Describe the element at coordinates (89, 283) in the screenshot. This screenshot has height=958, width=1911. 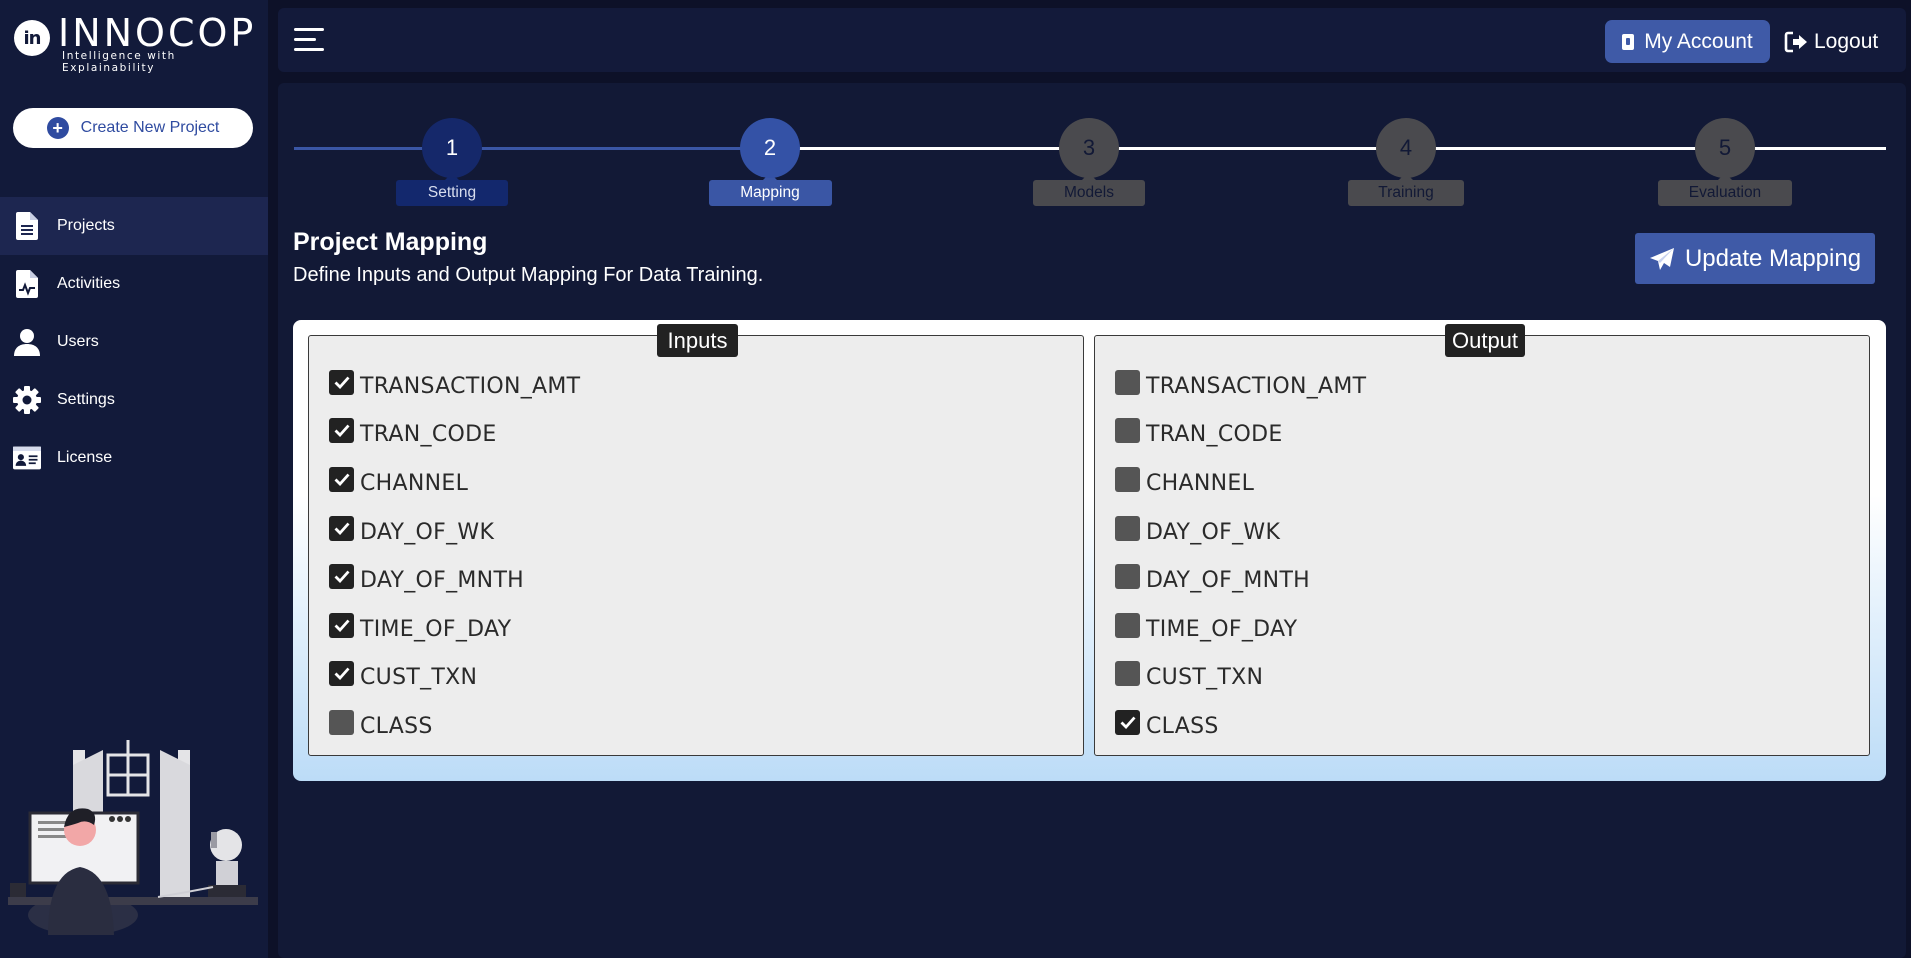
I see `sidebar-item-label: Activities` at that location.